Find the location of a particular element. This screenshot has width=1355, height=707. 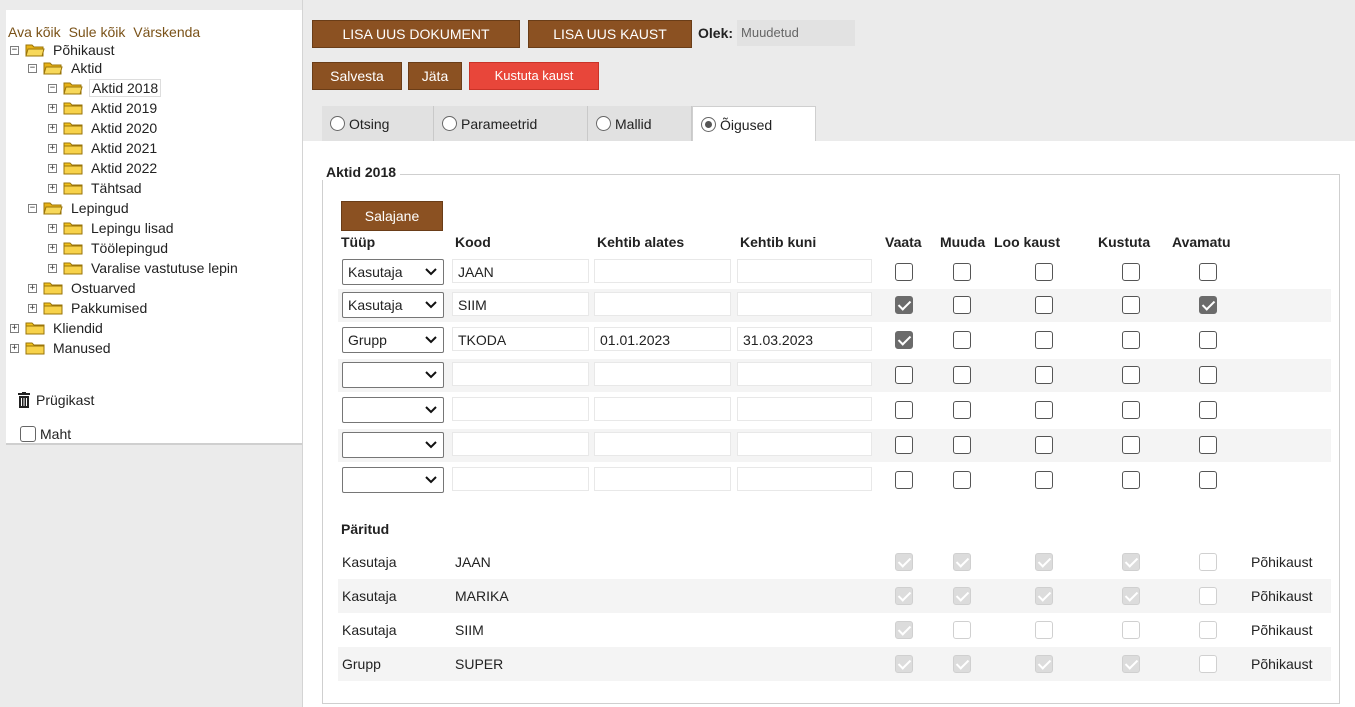

code-input: JAAN is located at coordinates (520, 271).